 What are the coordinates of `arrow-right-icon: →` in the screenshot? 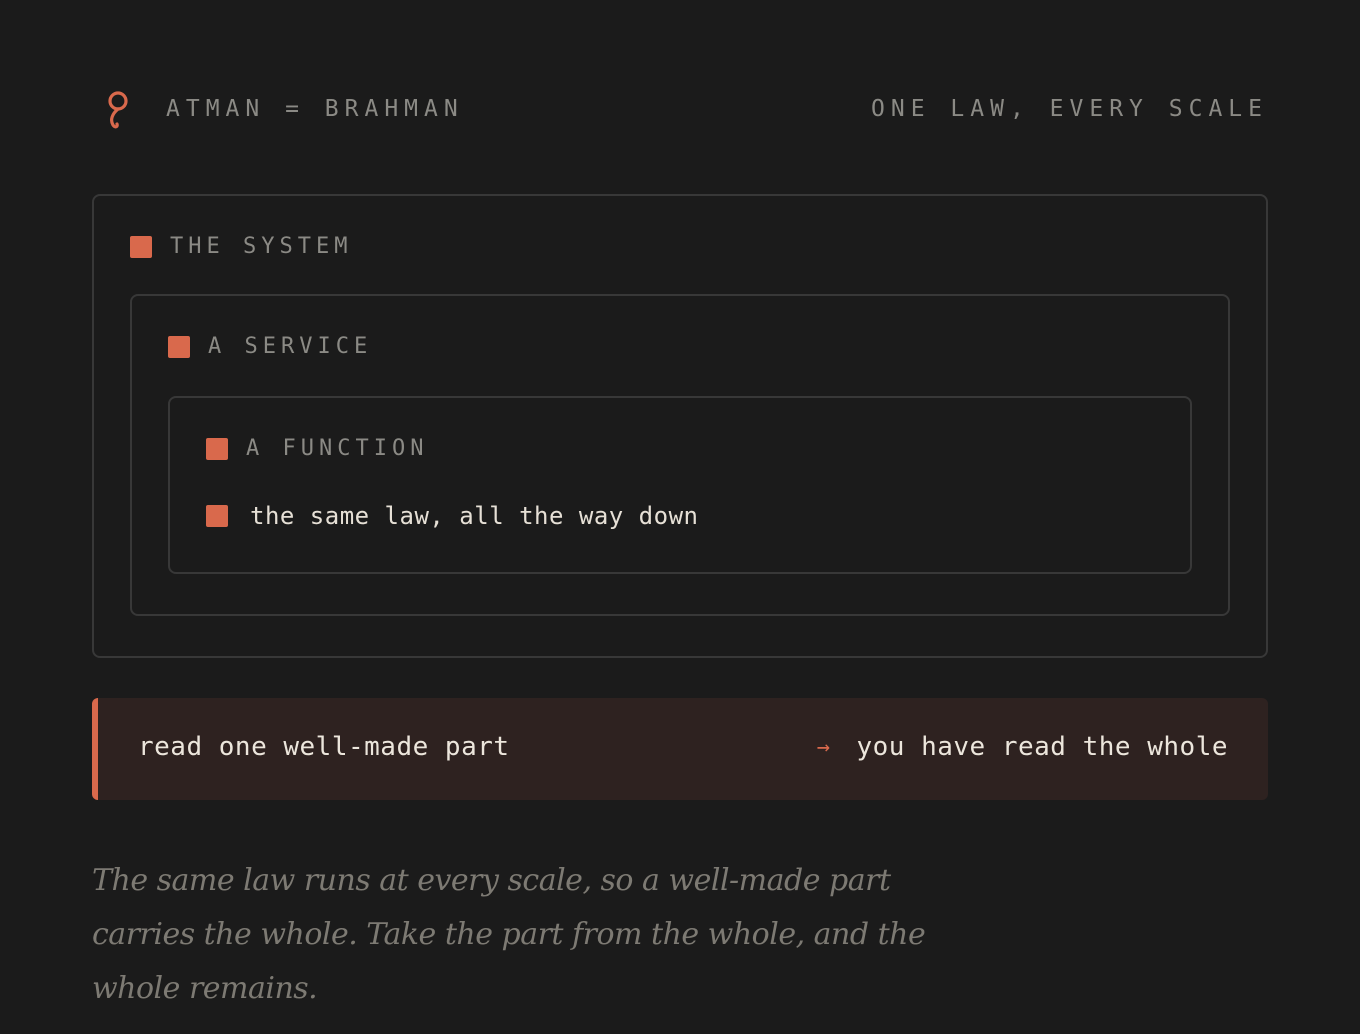 It's located at (823, 747).